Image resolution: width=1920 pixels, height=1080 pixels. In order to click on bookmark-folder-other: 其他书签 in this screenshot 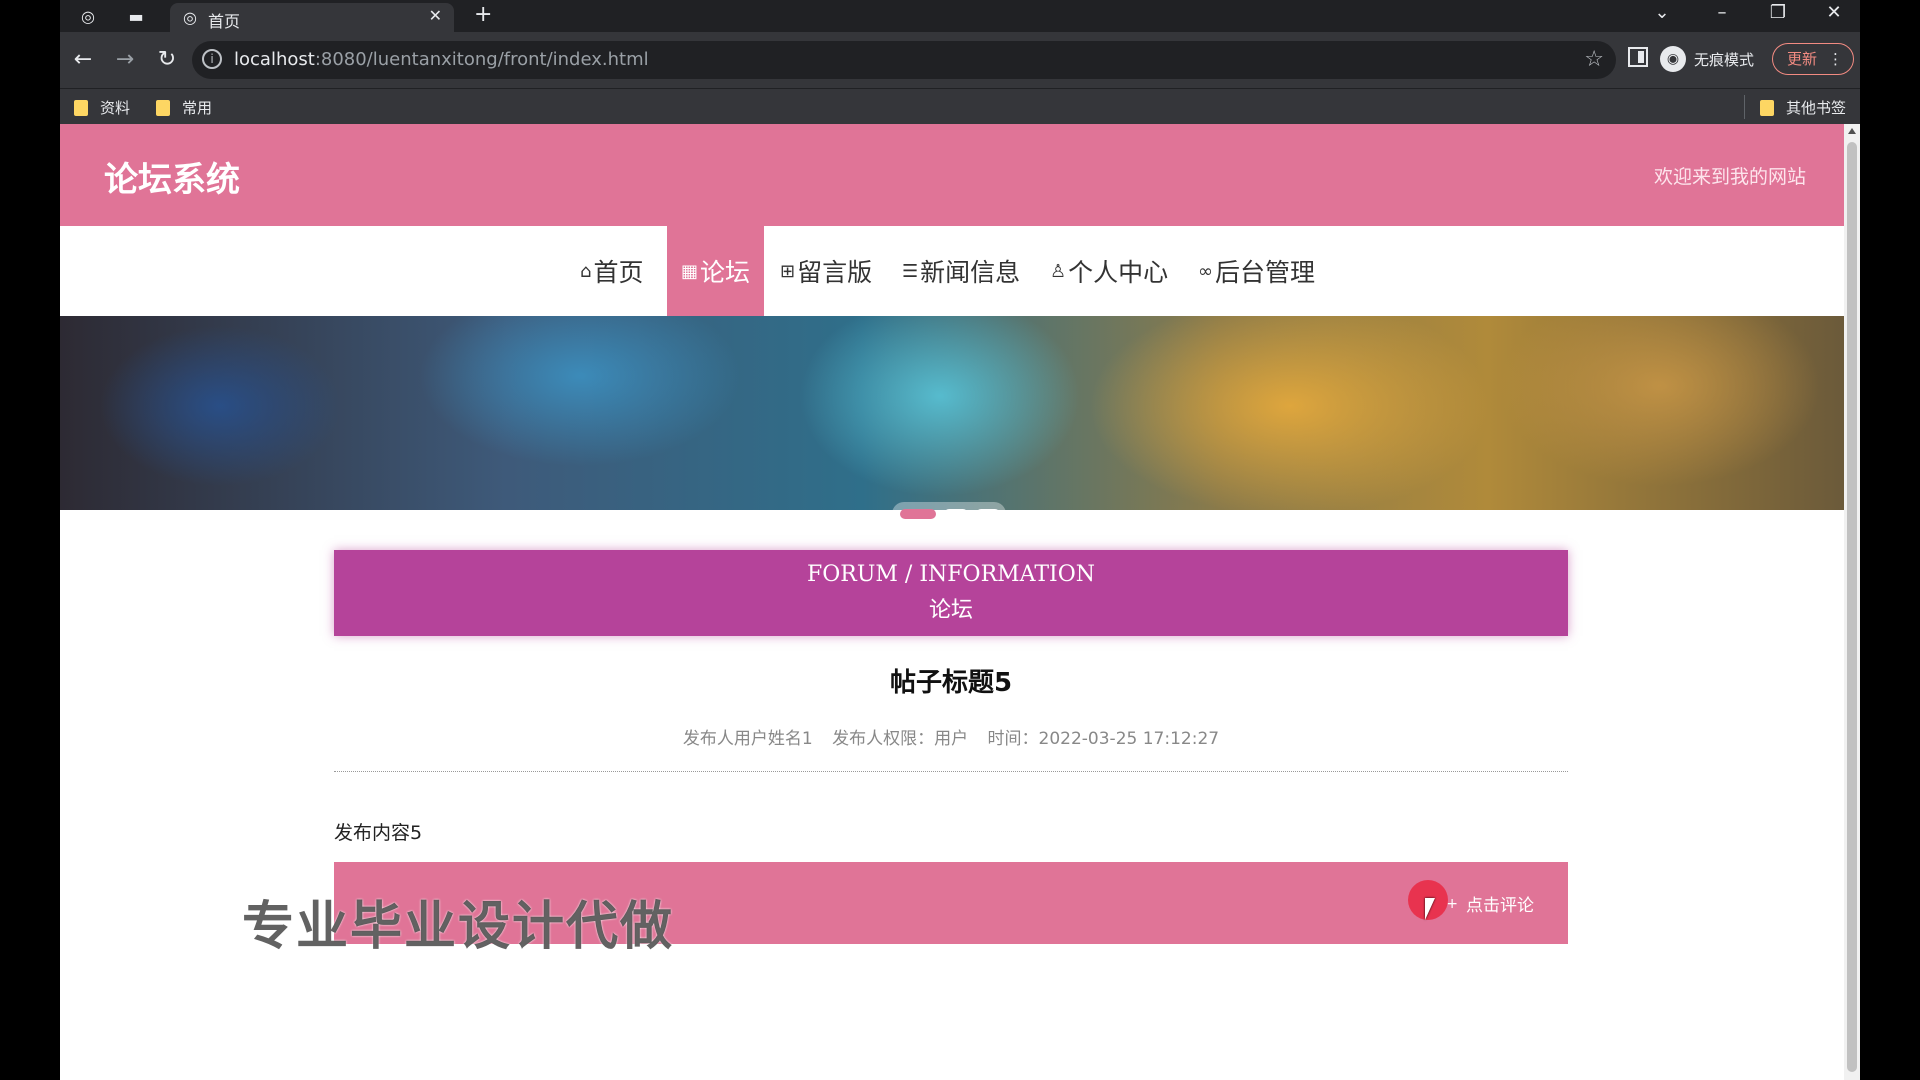, I will do `click(1803, 107)`.